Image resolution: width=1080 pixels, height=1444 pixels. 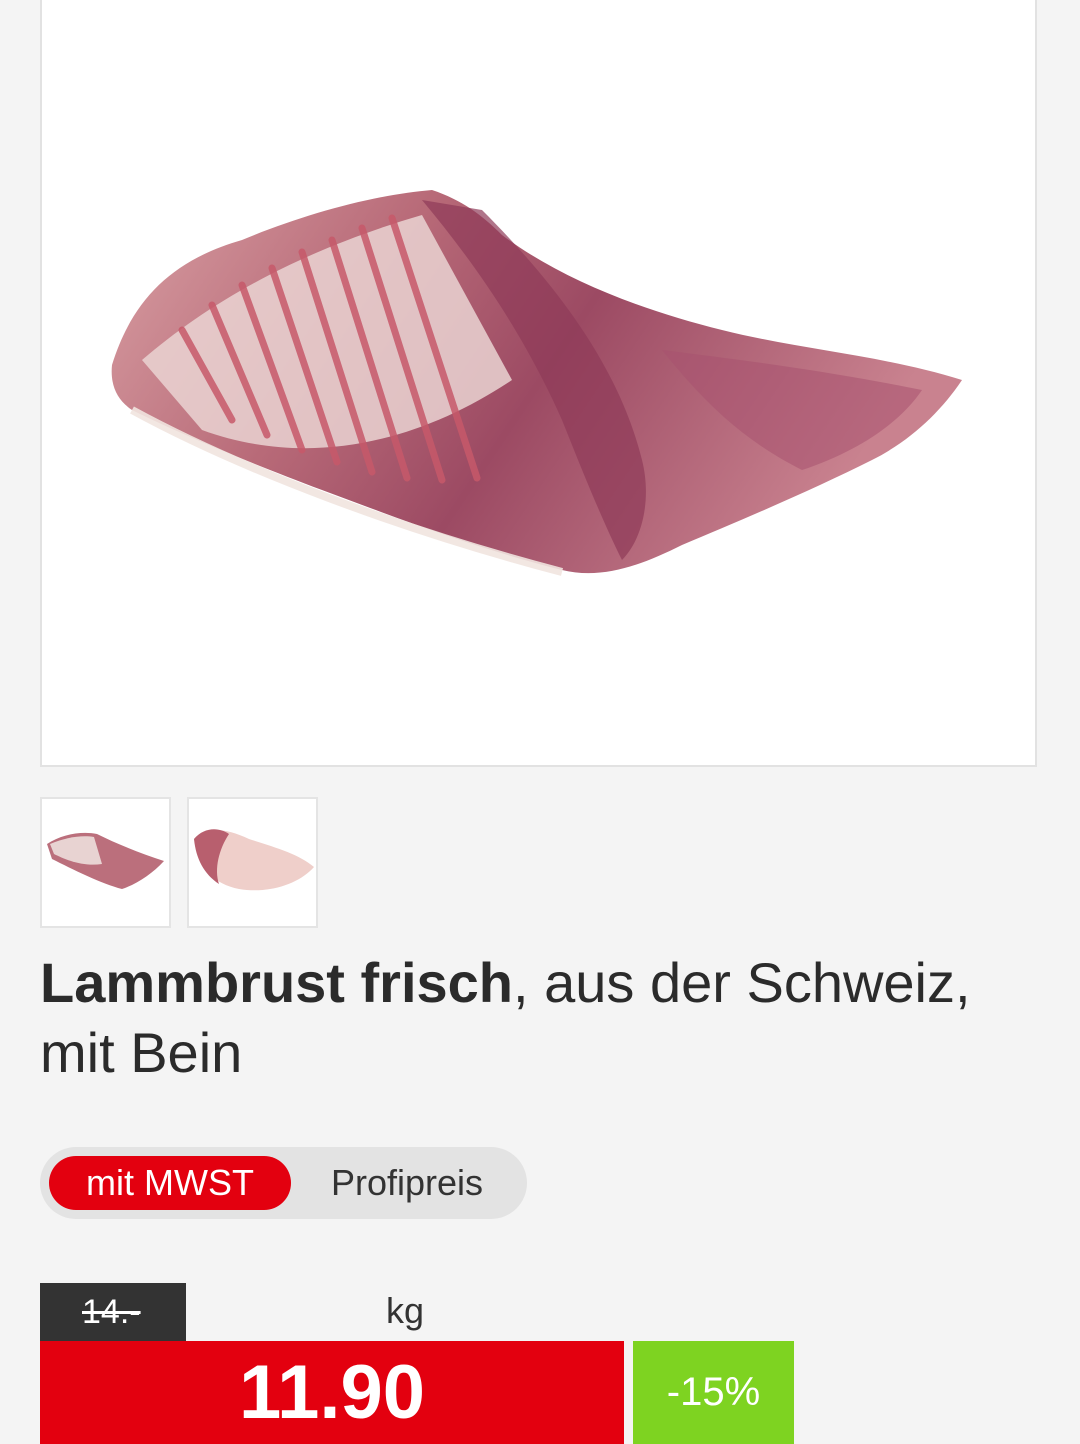 I want to click on lamb-breast-thumb-icon, so click(x=105, y=860).